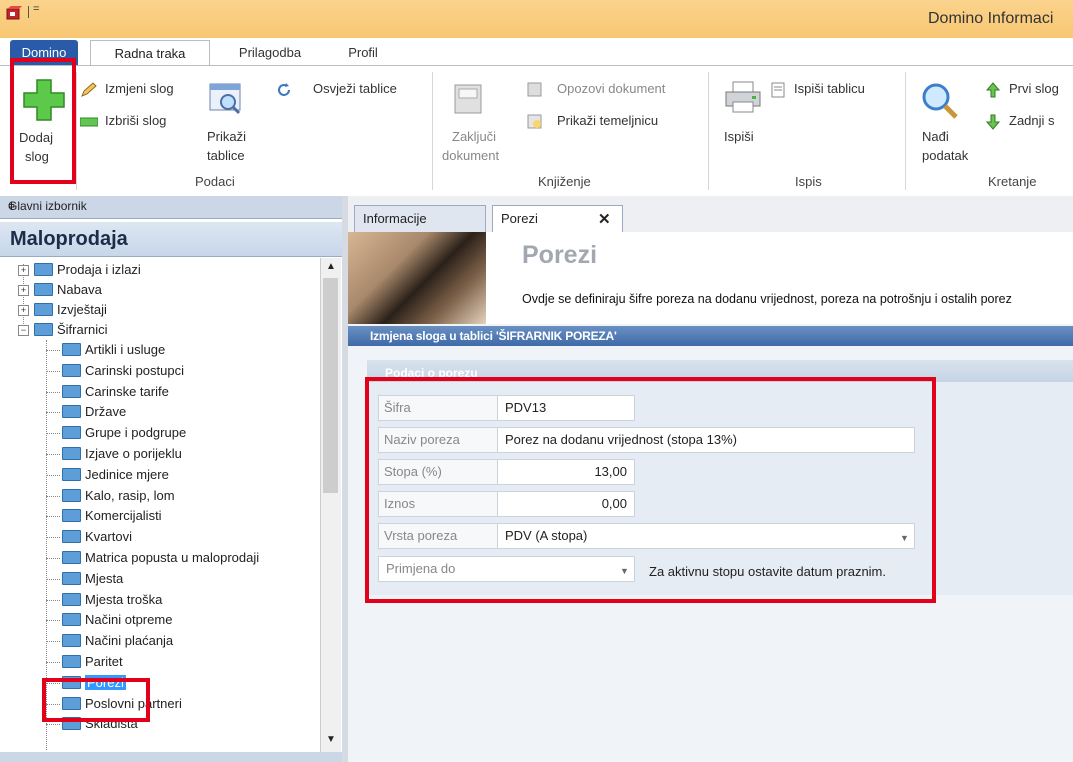 This screenshot has width=1073, height=762. Describe the element at coordinates (945, 155) in the screenshot. I see `find-record-label-2: podatak` at that location.